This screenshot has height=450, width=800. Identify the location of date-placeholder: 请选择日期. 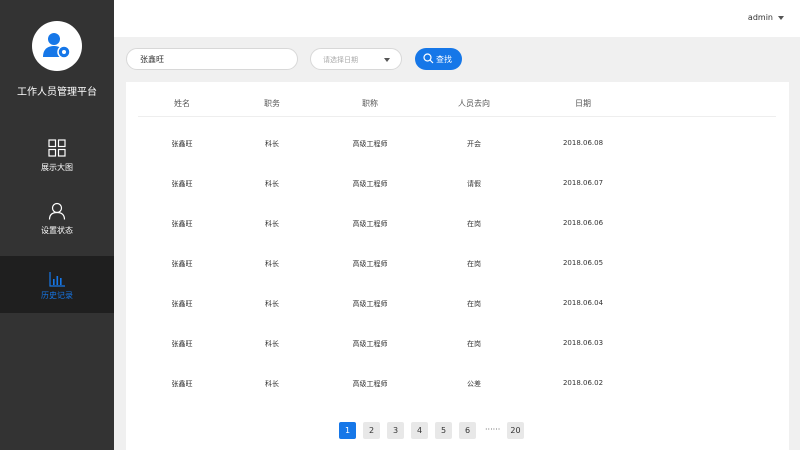
(340, 60).